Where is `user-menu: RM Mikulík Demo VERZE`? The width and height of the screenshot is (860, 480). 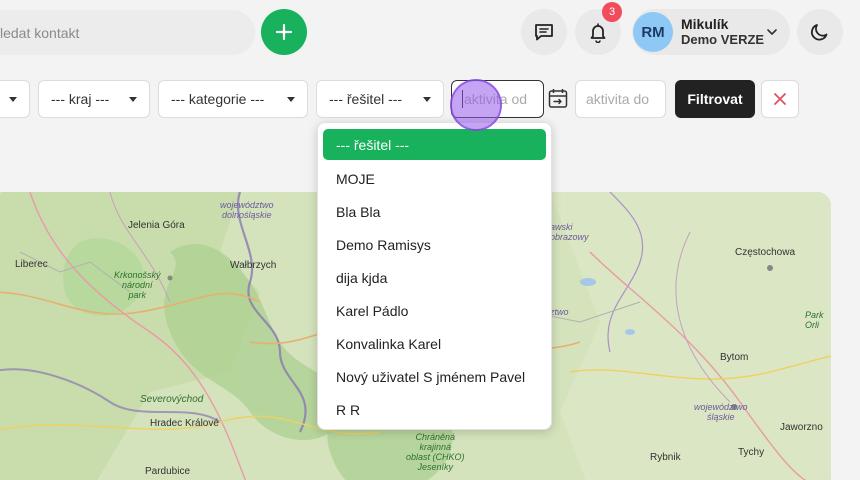
user-menu: RM Mikulík Demo VERZE is located at coordinates (711, 32).